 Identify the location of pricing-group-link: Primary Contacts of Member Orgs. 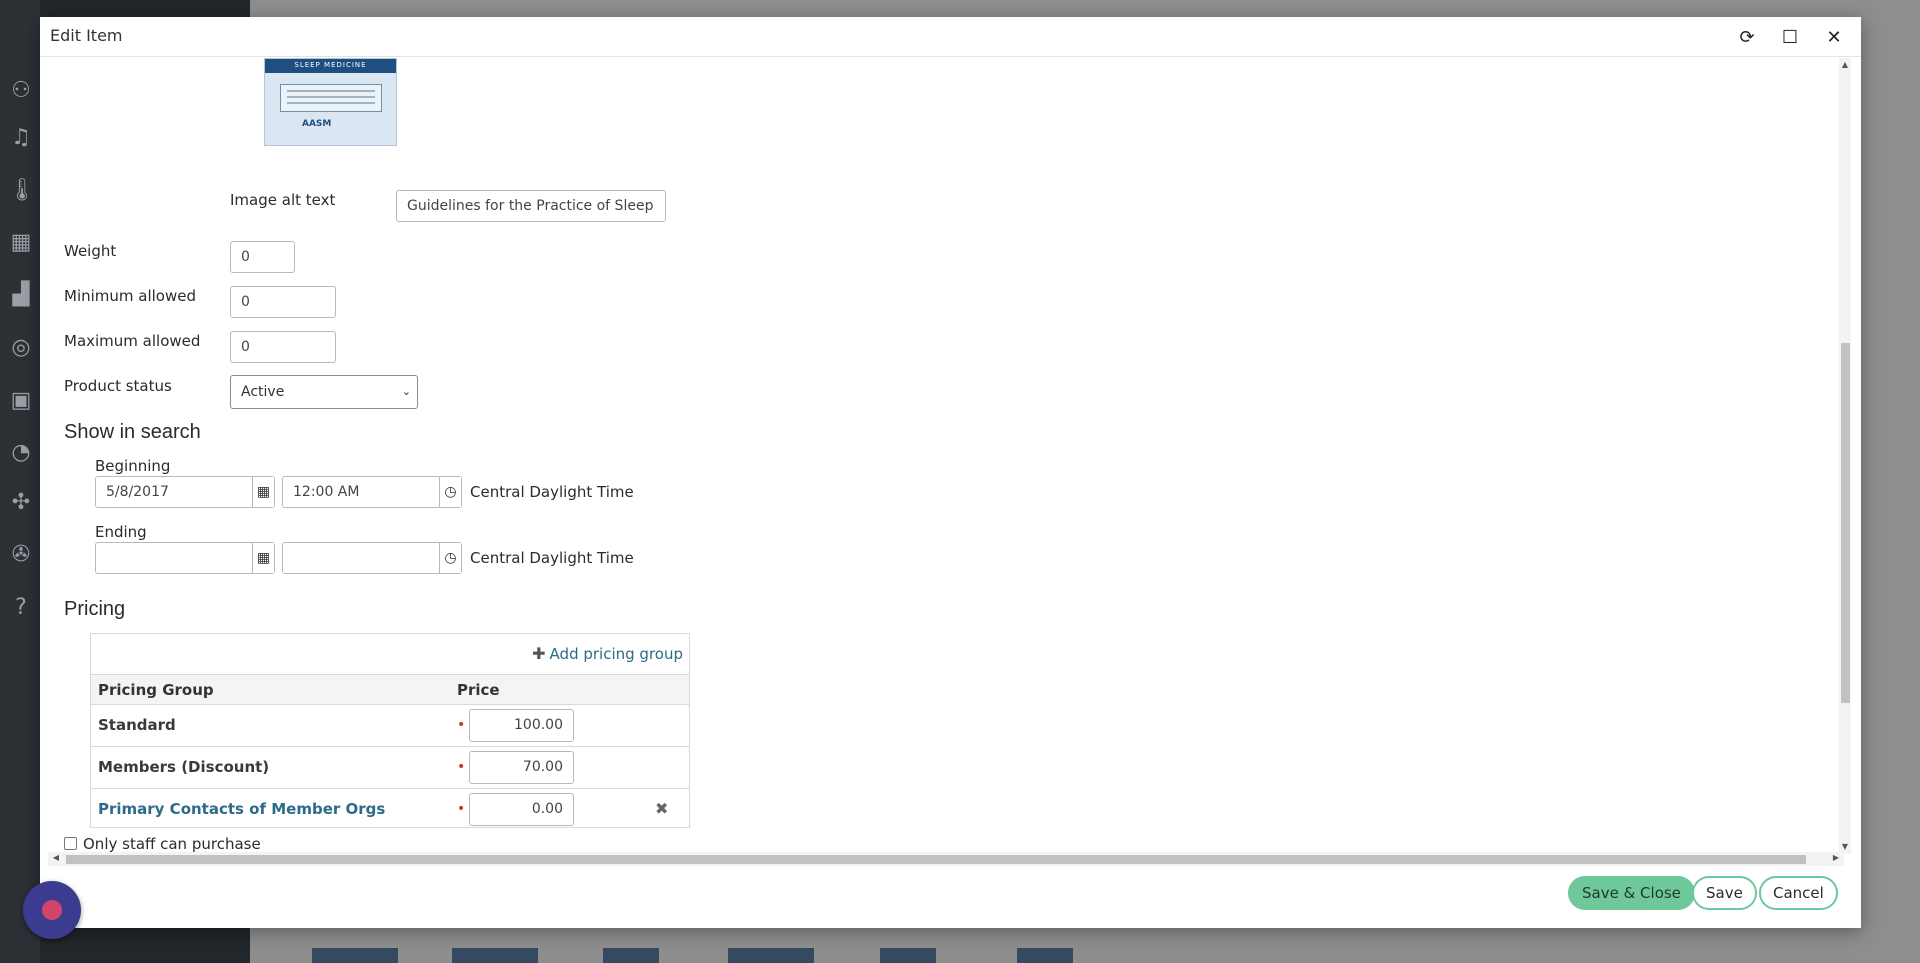
(241, 809).